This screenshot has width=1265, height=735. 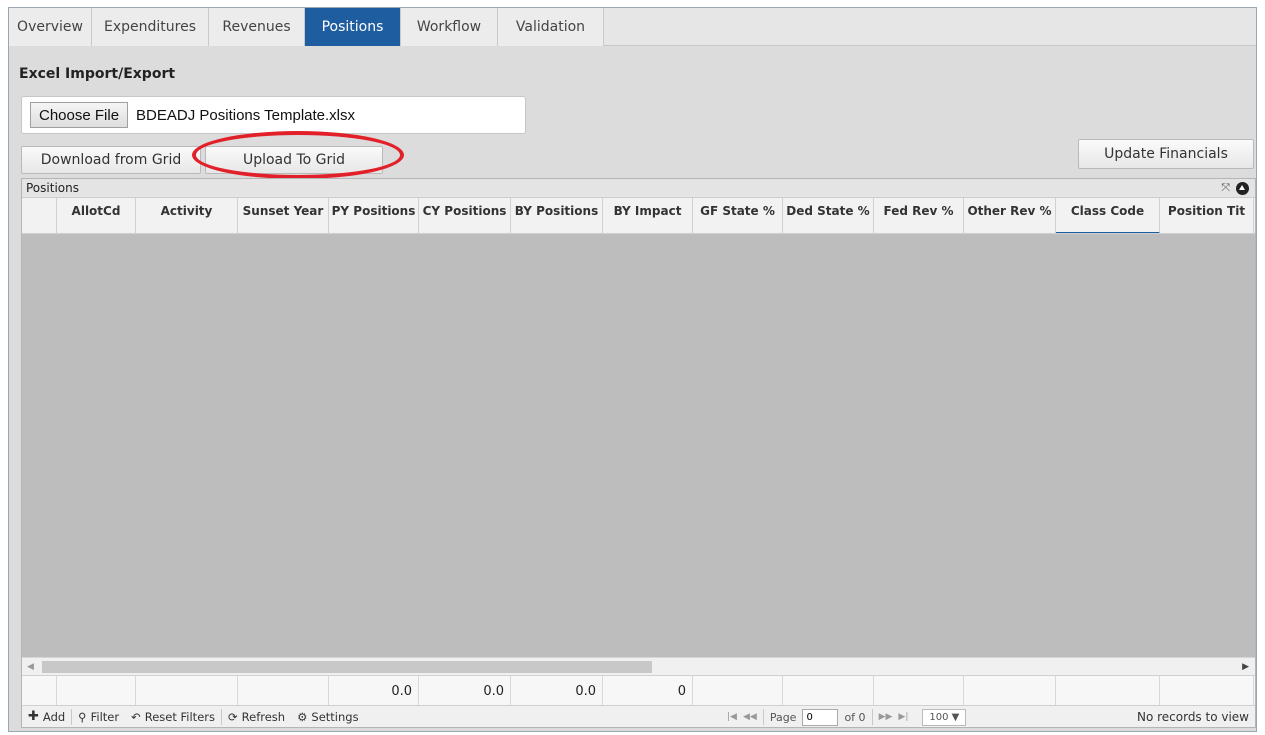 I want to click on settings-button: ⚙ Settings, so click(x=327, y=717).